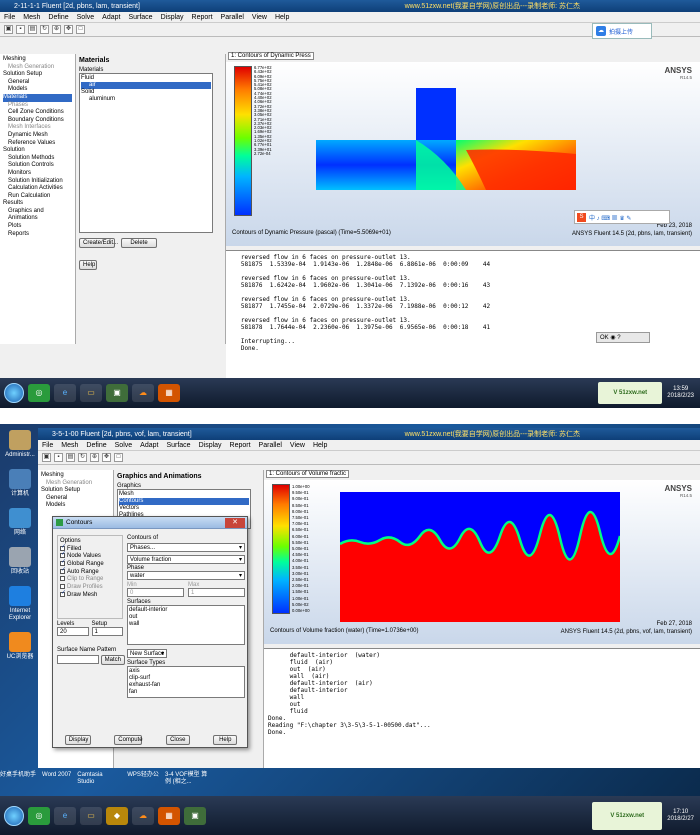 This screenshot has height=835, width=700. What do you see at coordinates (20, 29) in the screenshot?
I see `save-icon: ▪` at bounding box center [20, 29].